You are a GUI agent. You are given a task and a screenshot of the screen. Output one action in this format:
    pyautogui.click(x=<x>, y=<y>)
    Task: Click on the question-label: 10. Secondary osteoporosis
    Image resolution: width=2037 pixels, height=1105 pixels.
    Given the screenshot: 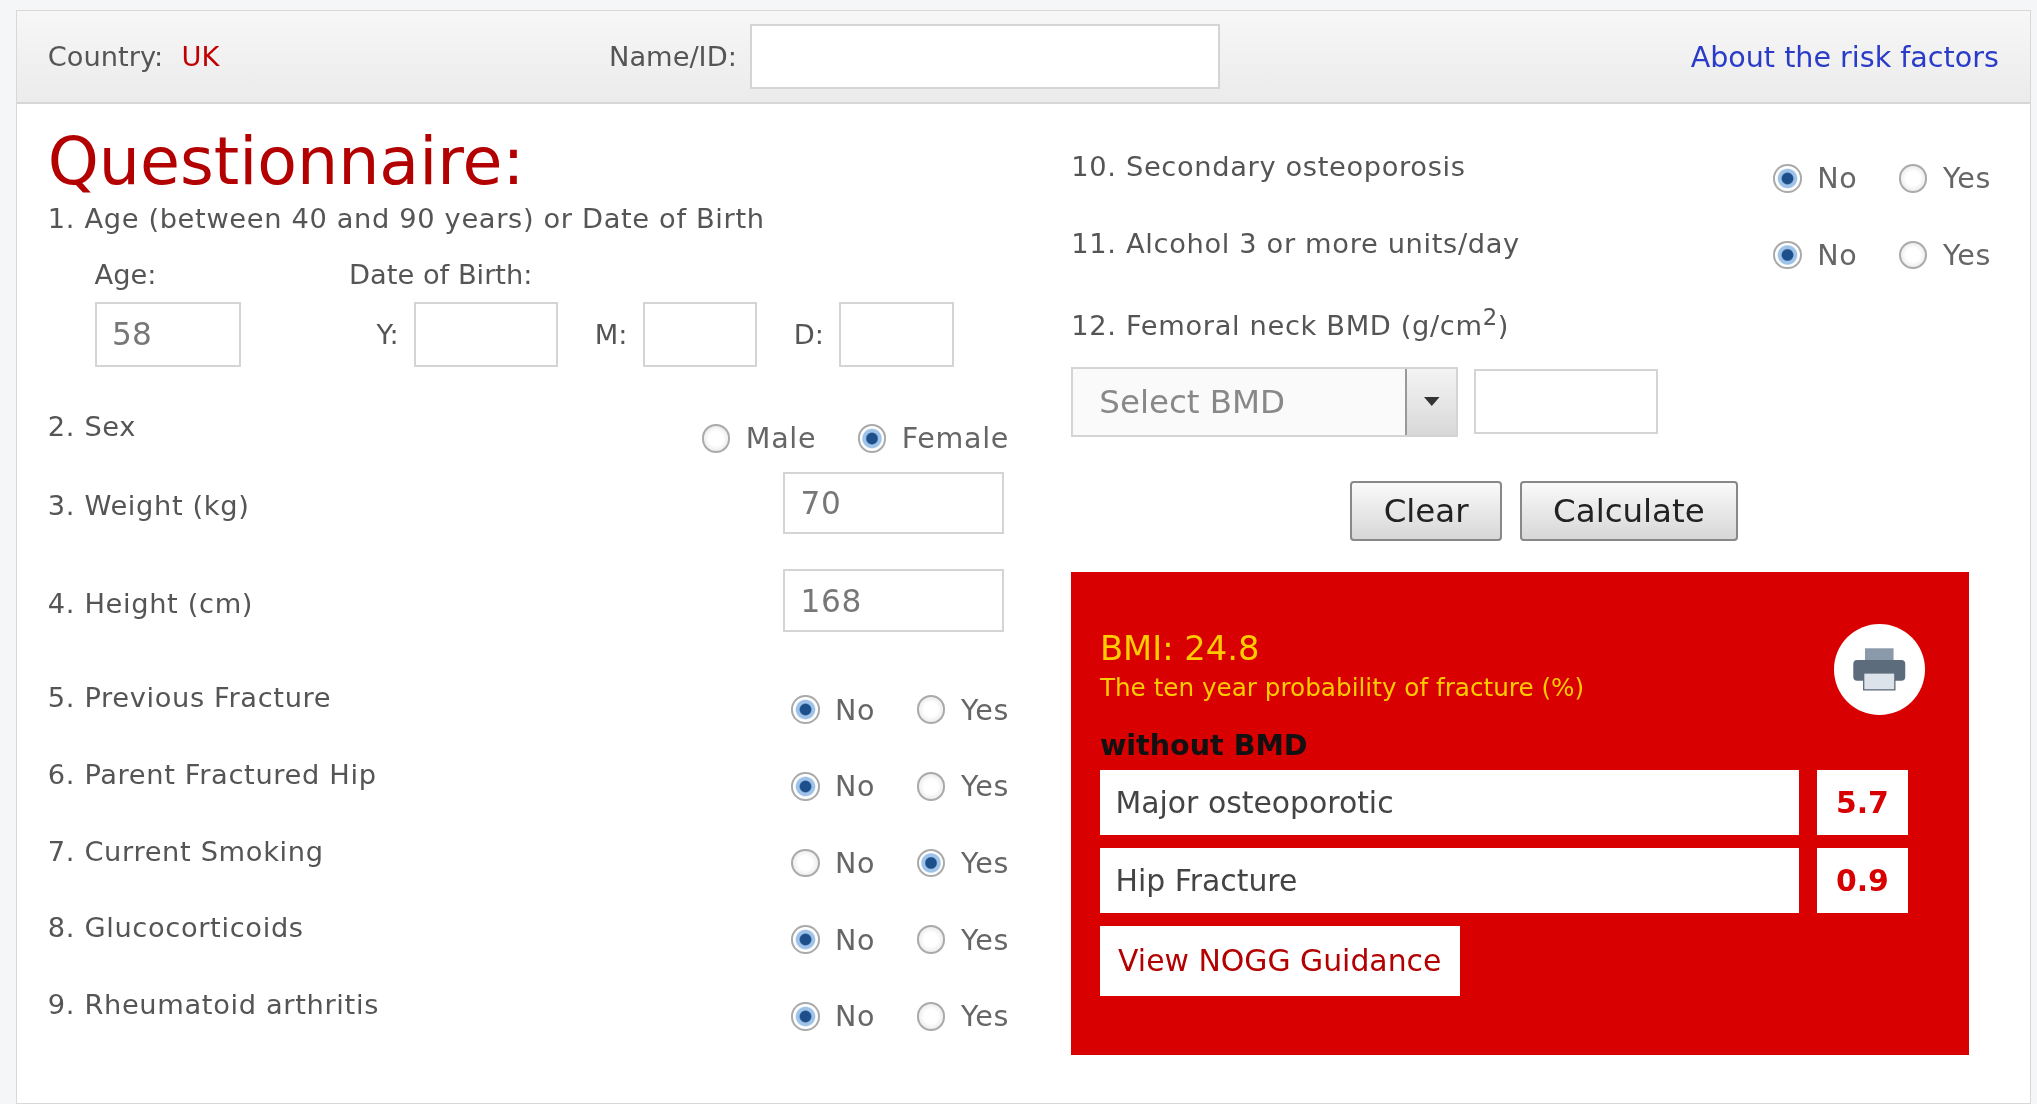 What is the action you would take?
    pyautogui.click(x=1268, y=167)
    